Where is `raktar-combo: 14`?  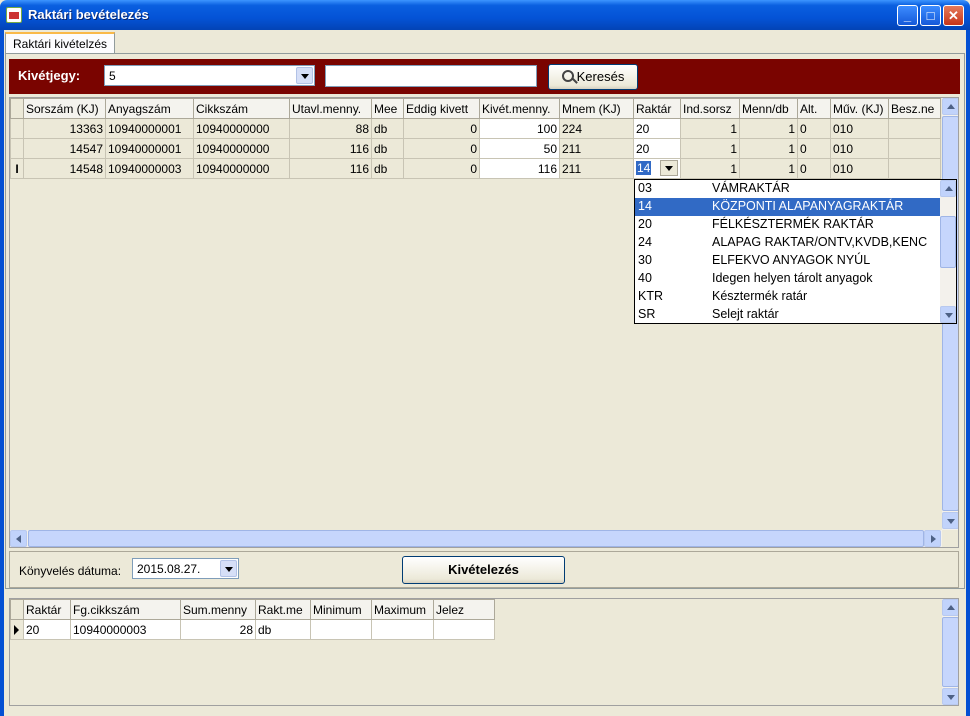
raktar-combo: 14 is located at coordinates (657, 168).